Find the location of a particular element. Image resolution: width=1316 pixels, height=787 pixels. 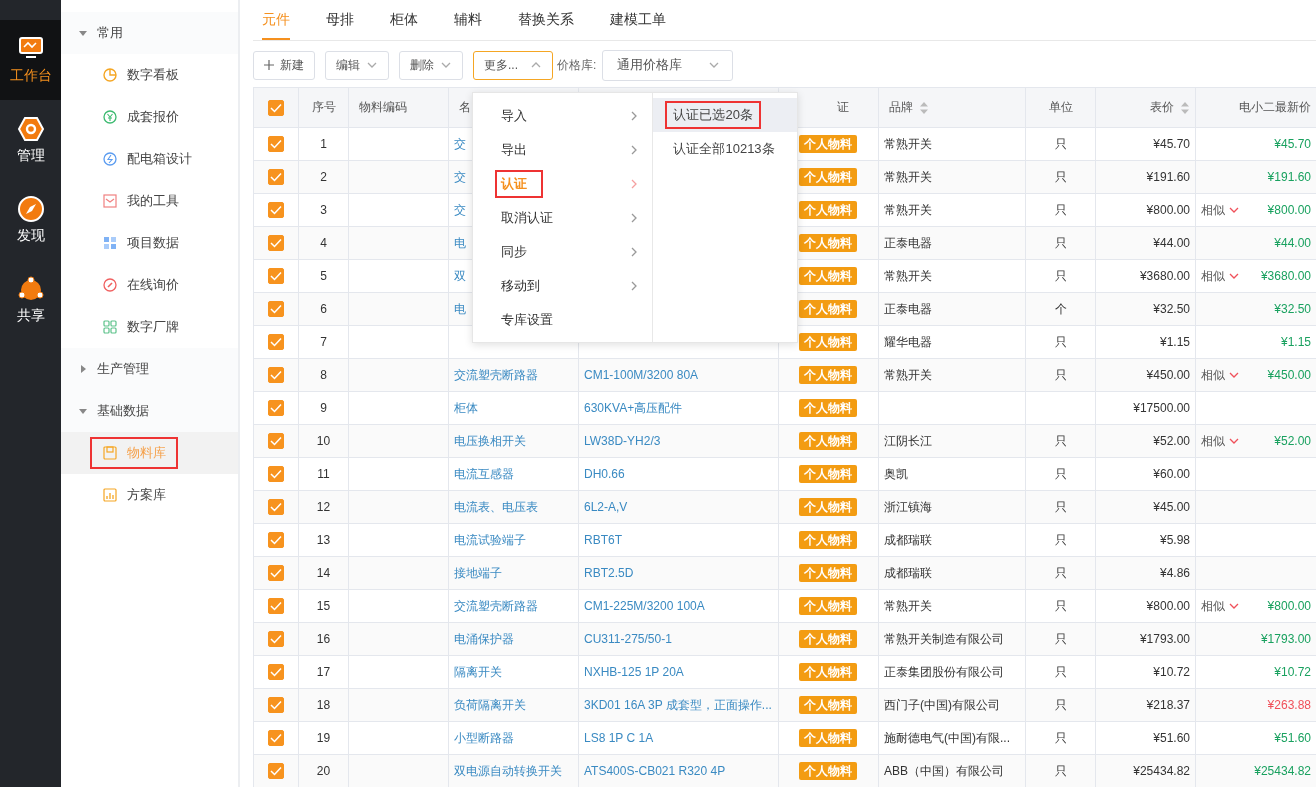

nav-item: 发现 is located at coordinates (30, 220).